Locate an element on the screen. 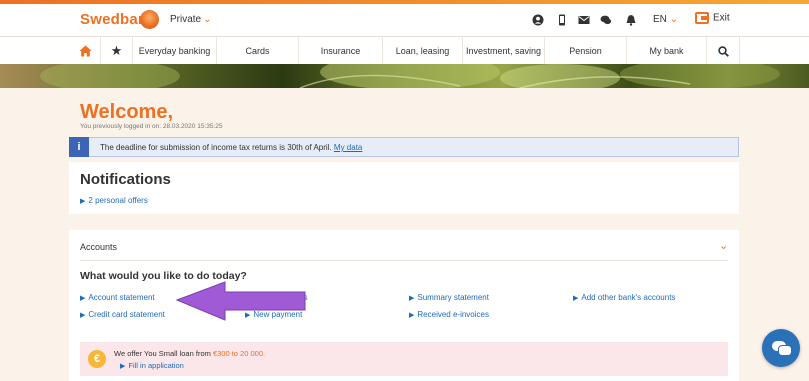 This screenshot has height=381, width=809. hero-banner-image is located at coordinates (404, 76).